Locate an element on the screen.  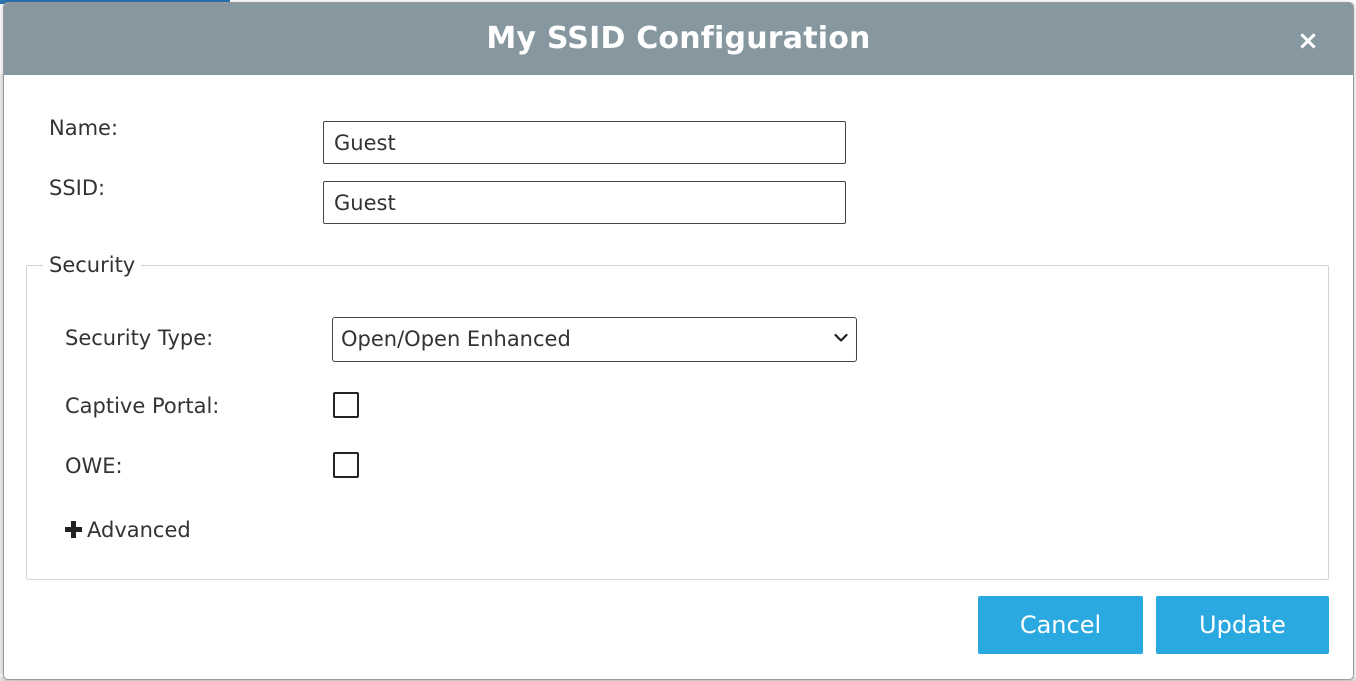
owe-label: OWE: is located at coordinates (94, 466).